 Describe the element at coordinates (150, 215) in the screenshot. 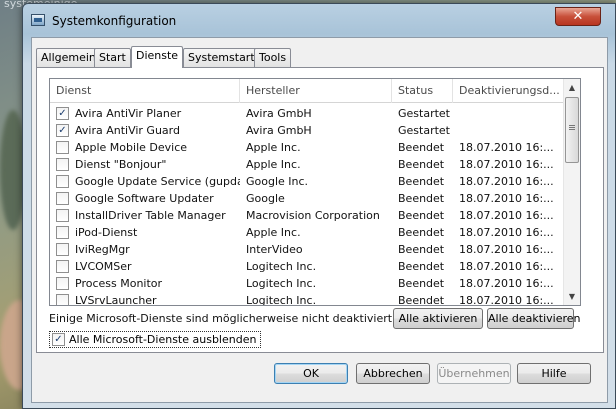

I see `service-name: InstallDriver Table Manager` at that location.